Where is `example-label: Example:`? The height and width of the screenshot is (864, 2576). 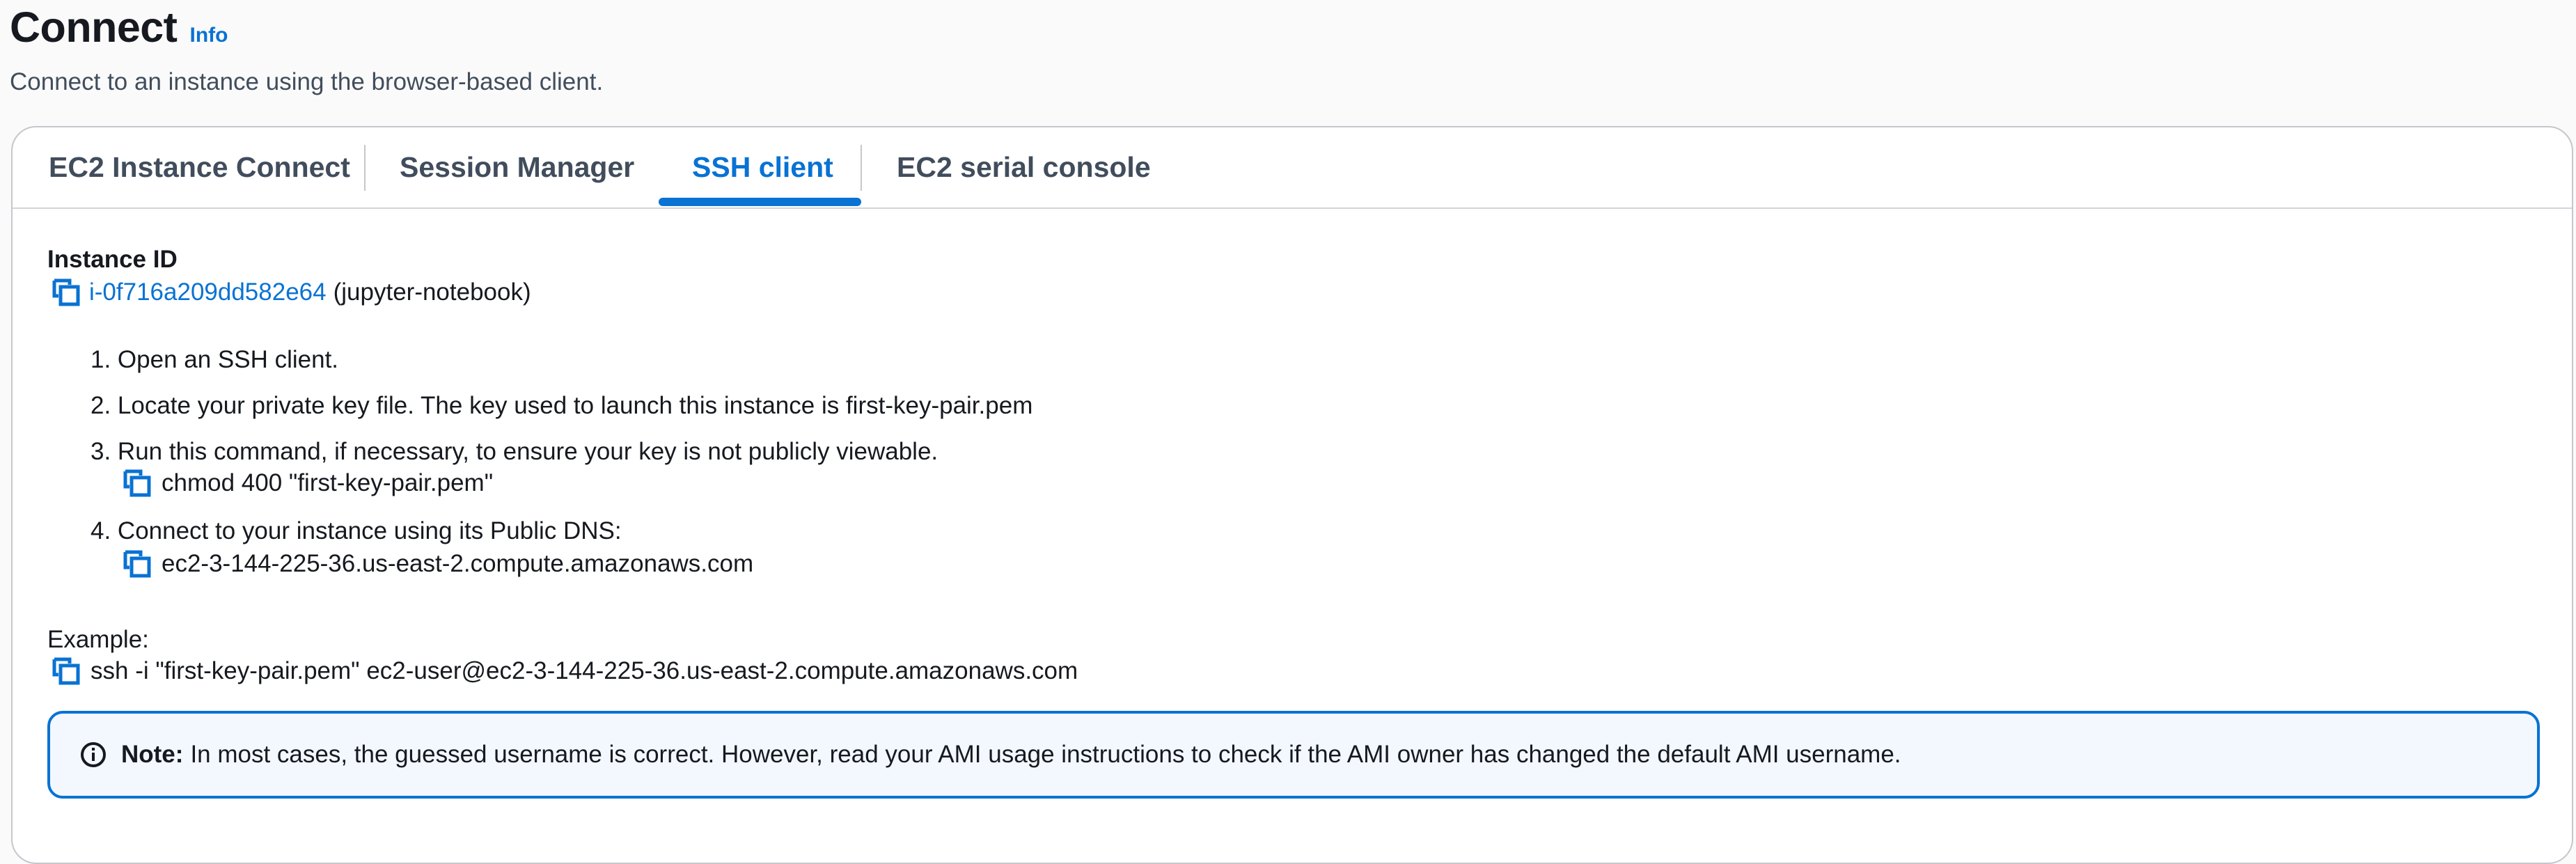
example-label: Example: is located at coordinates (98, 639).